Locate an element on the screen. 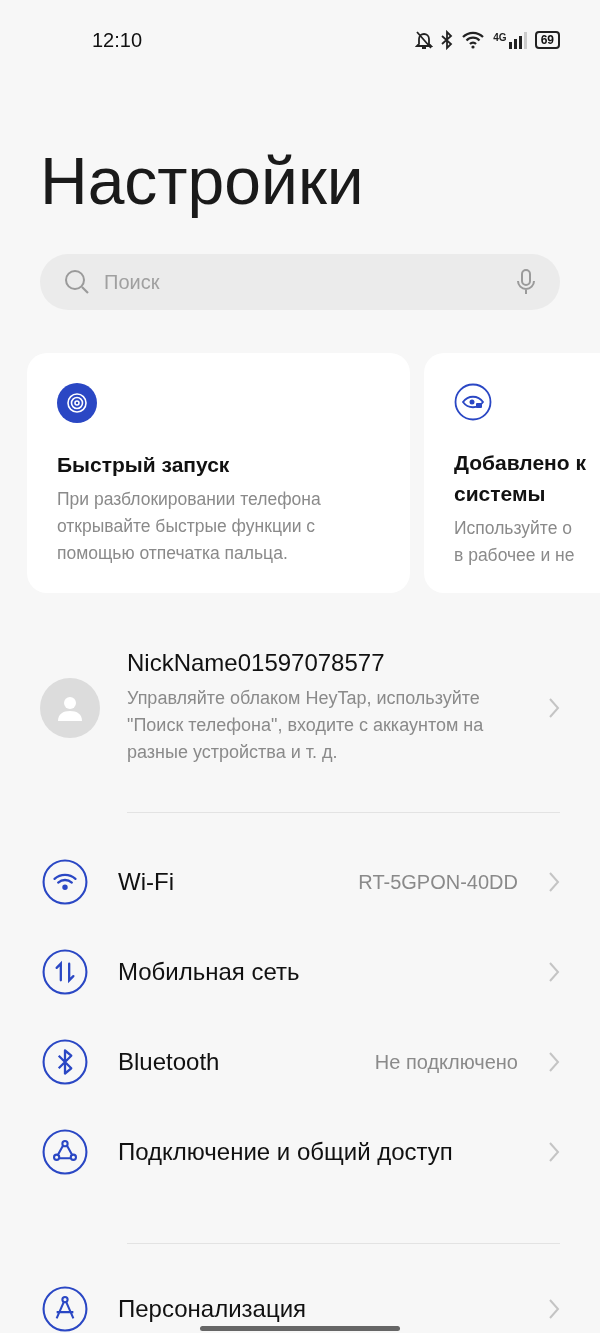  search-field: Поиск is located at coordinates (300, 282).